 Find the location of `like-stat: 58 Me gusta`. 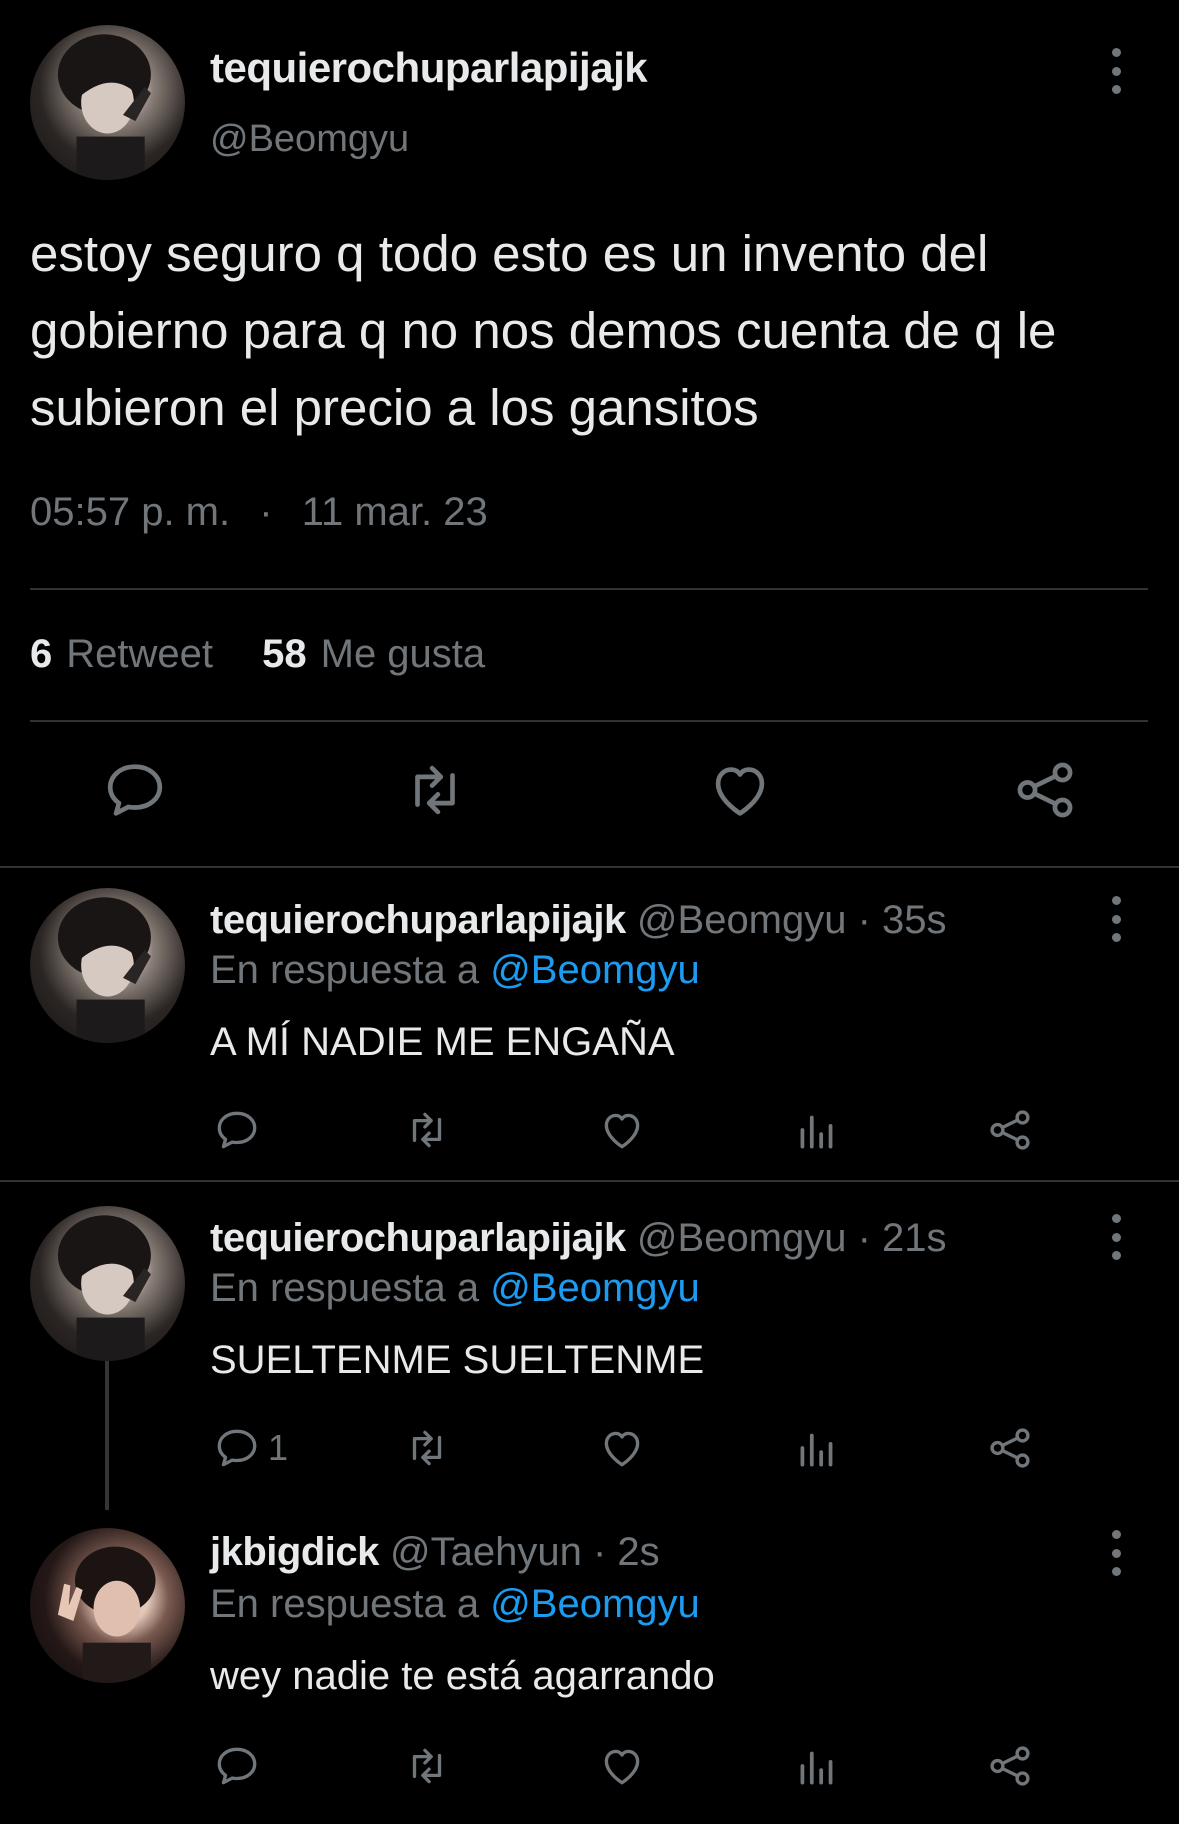

like-stat: 58 Me gusta is located at coordinates (373, 654).